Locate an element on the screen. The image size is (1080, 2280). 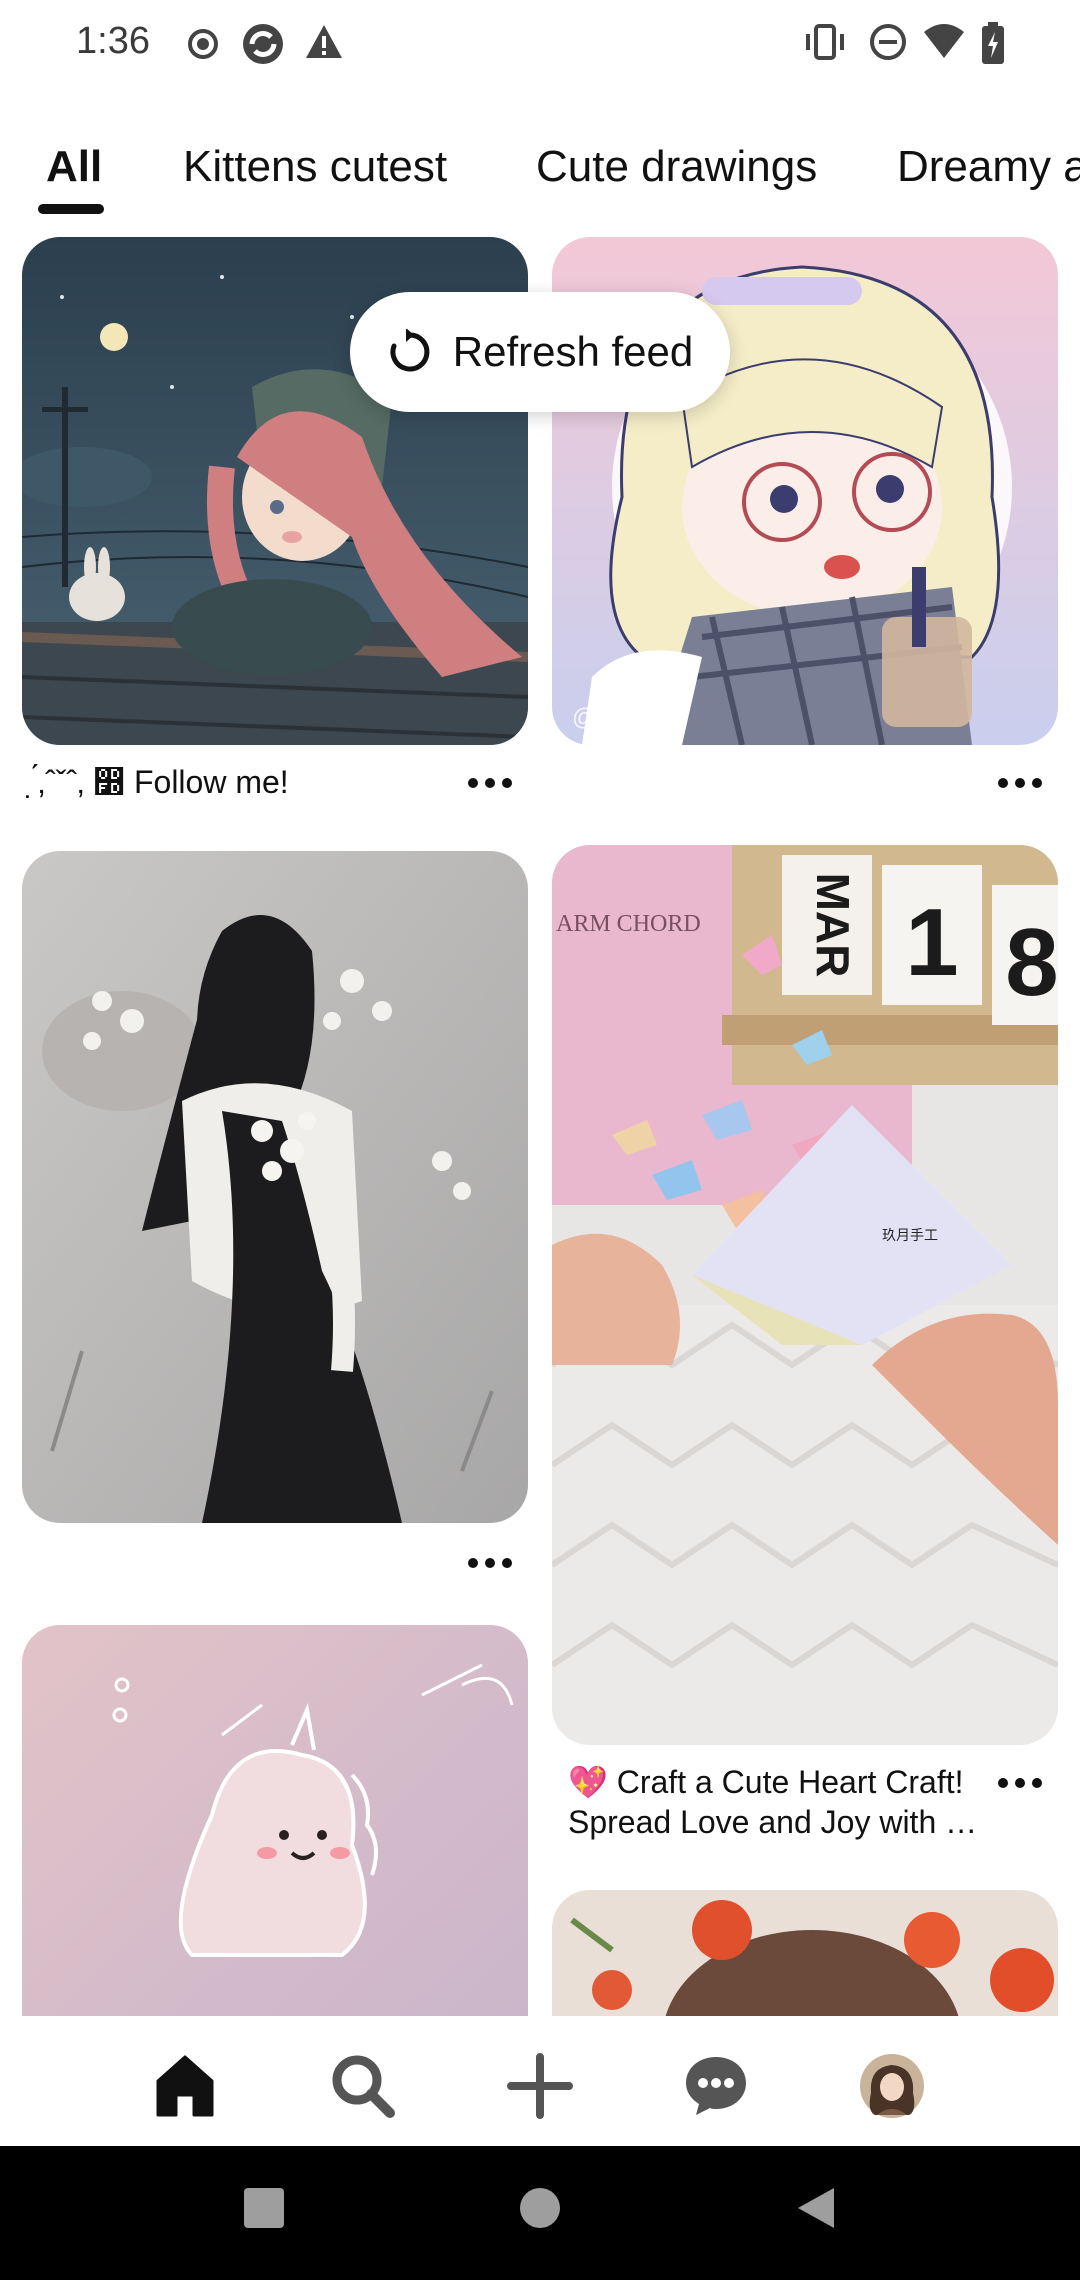
avatar is located at coordinates (892, 2086).